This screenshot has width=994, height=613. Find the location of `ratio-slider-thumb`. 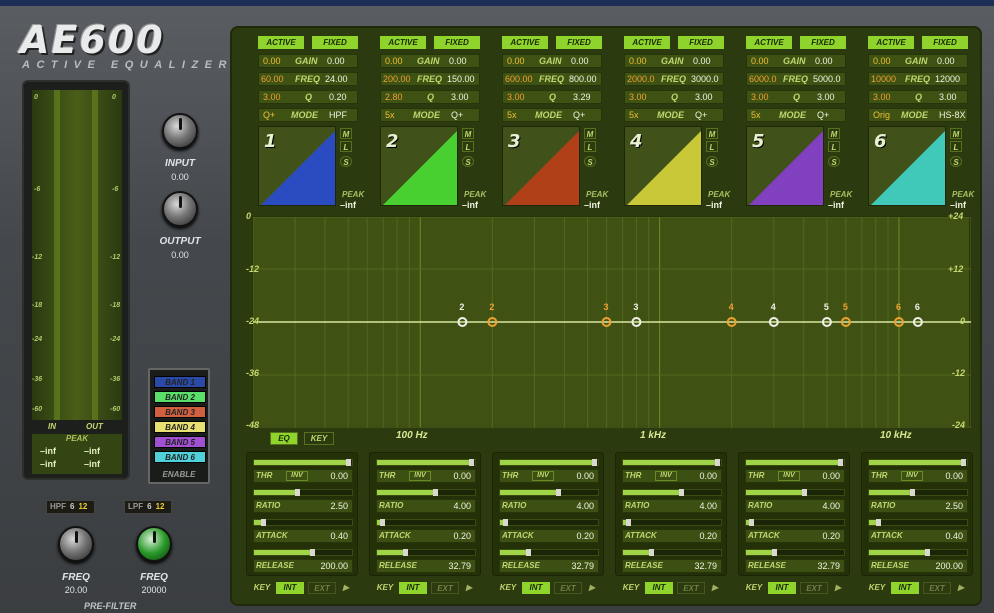

ratio-slider-thumb is located at coordinates (681, 492).